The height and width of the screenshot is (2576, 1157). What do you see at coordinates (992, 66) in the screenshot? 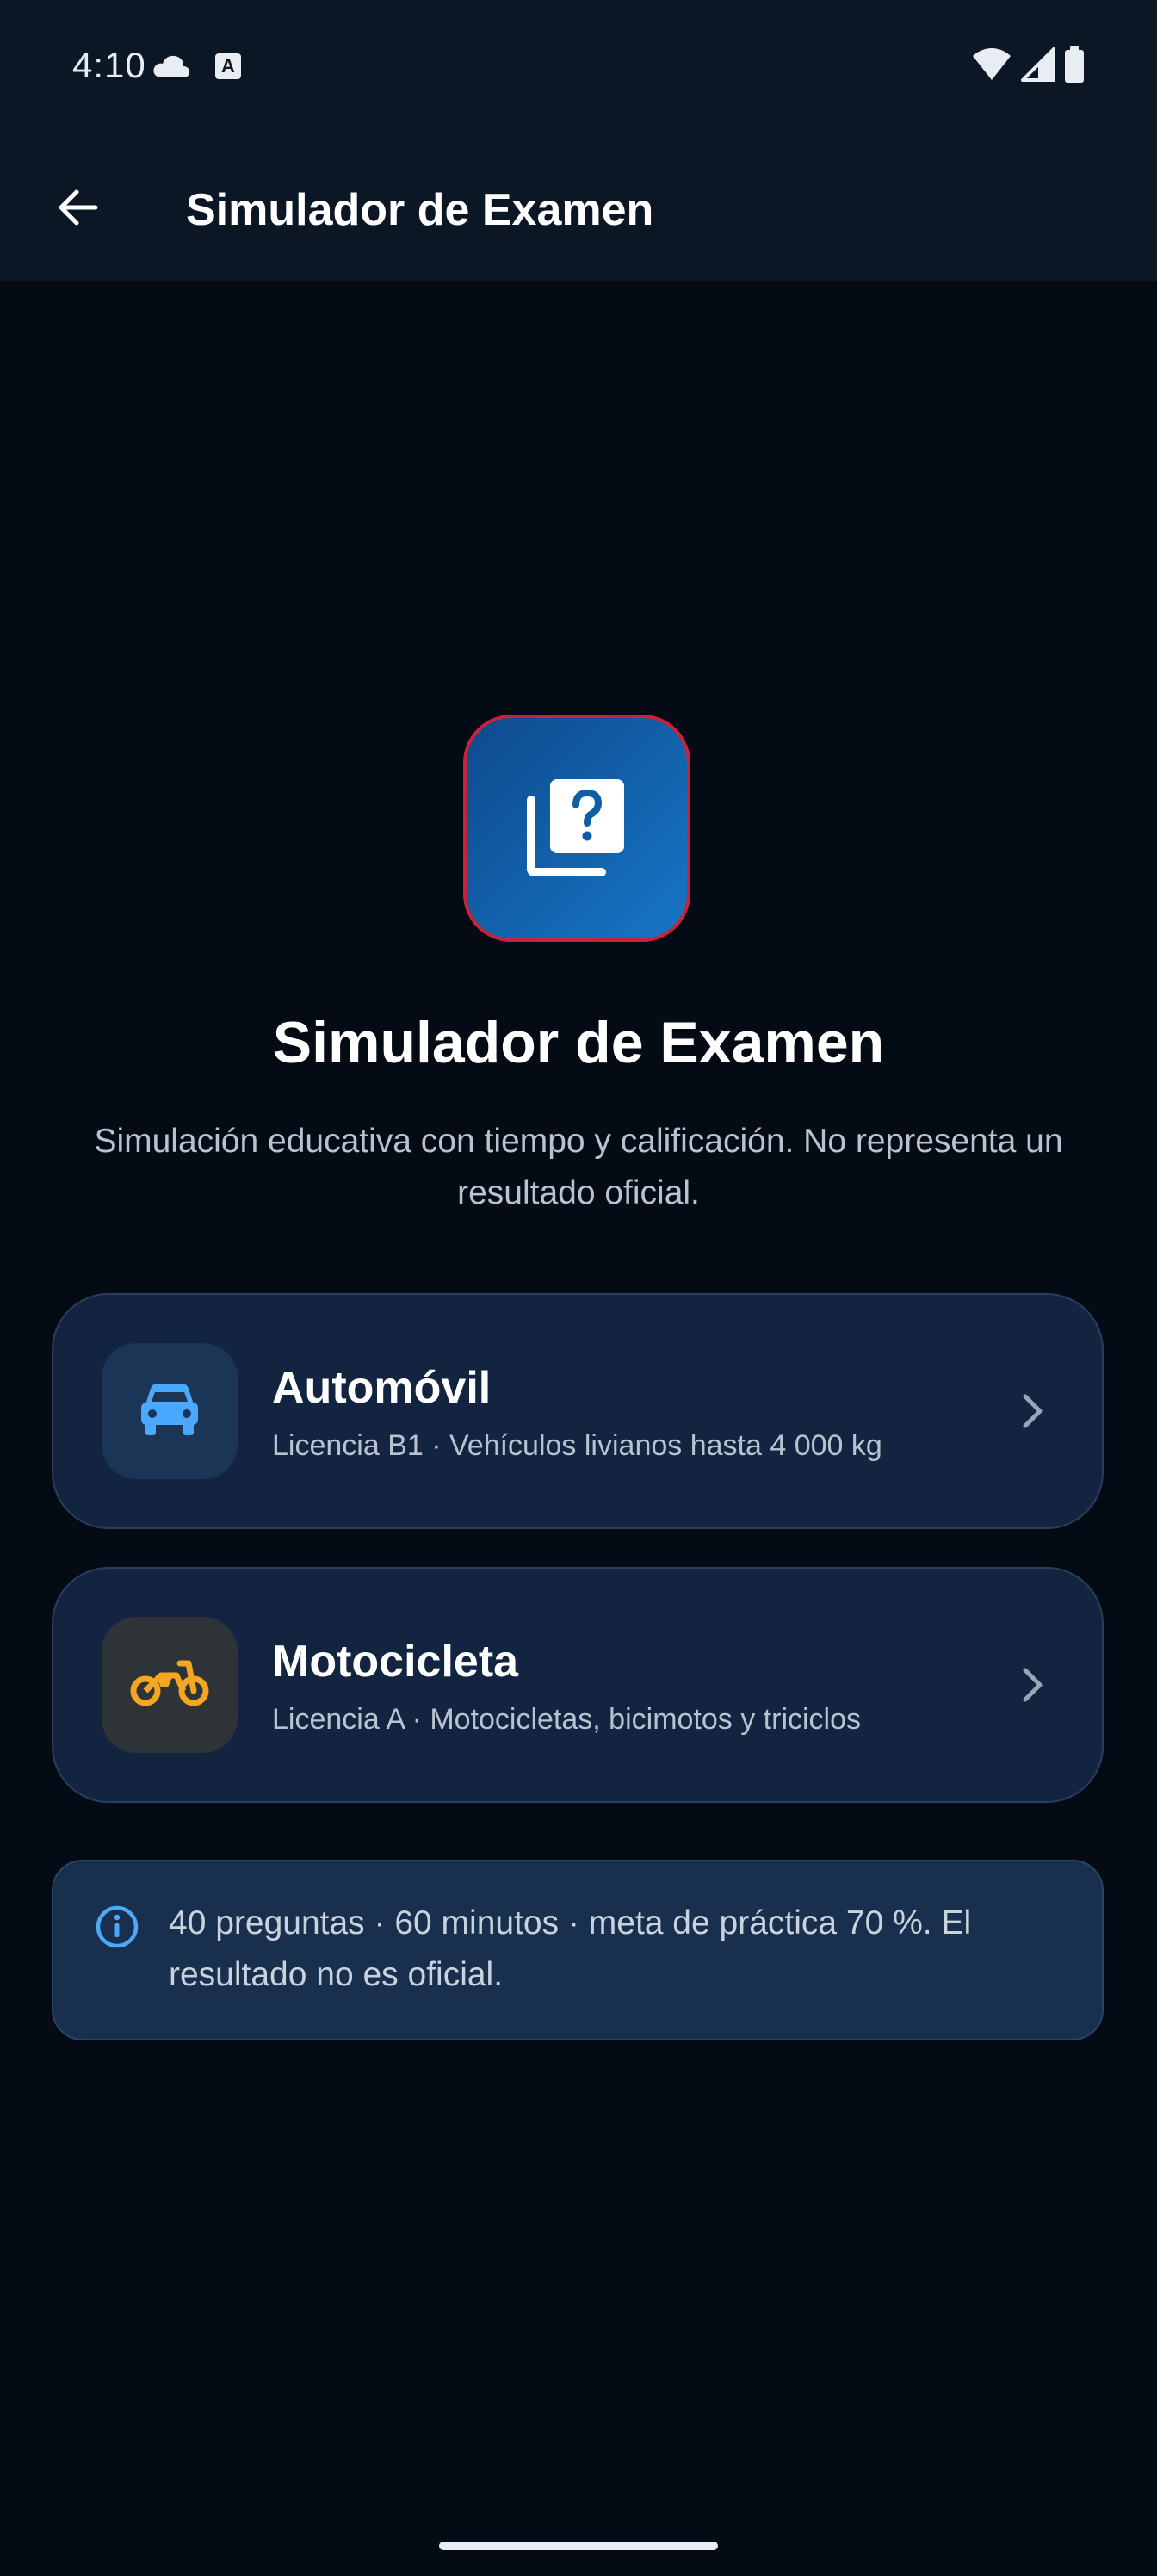
I see `wifi-icon` at bounding box center [992, 66].